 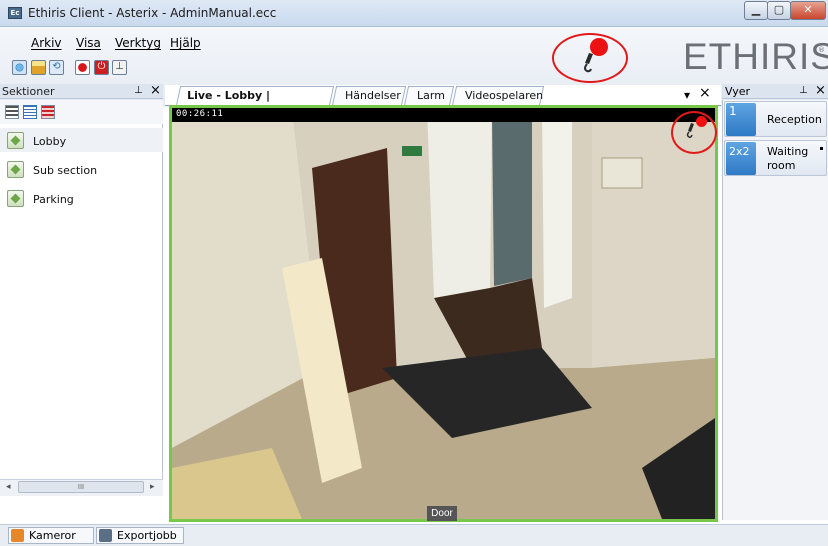 What do you see at coordinates (28, 91) in the screenshot?
I see `sections-panel-title: Sektioner` at bounding box center [28, 91].